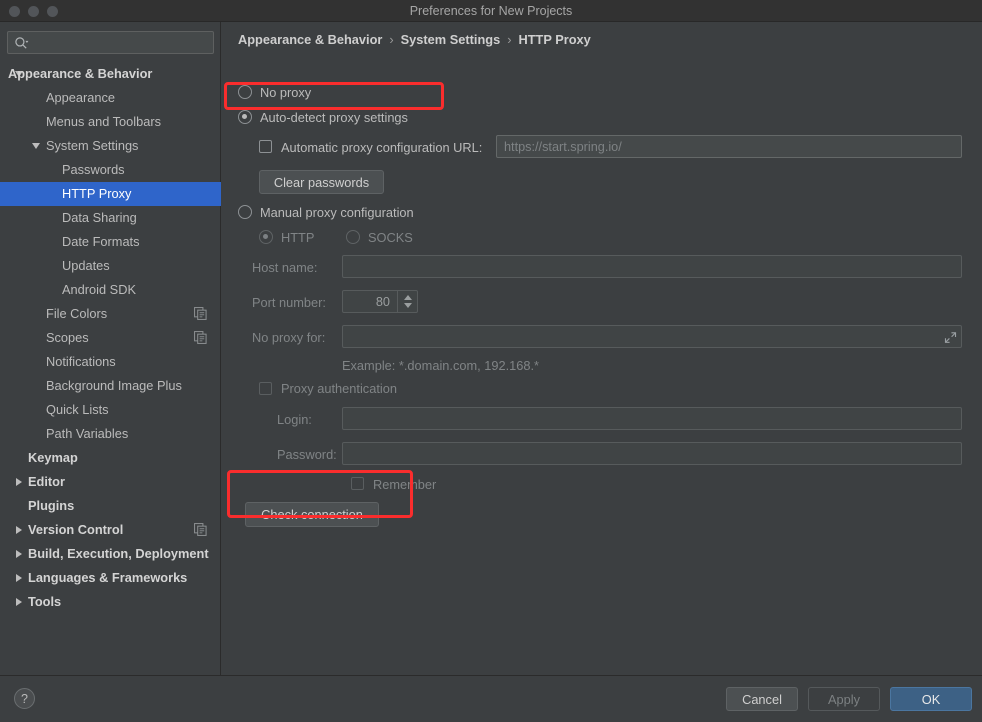 The height and width of the screenshot is (722, 982). Describe the element at coordinates (110, 602) in the screenshot. I see `sidebar-item-tools: Tools` at that location.